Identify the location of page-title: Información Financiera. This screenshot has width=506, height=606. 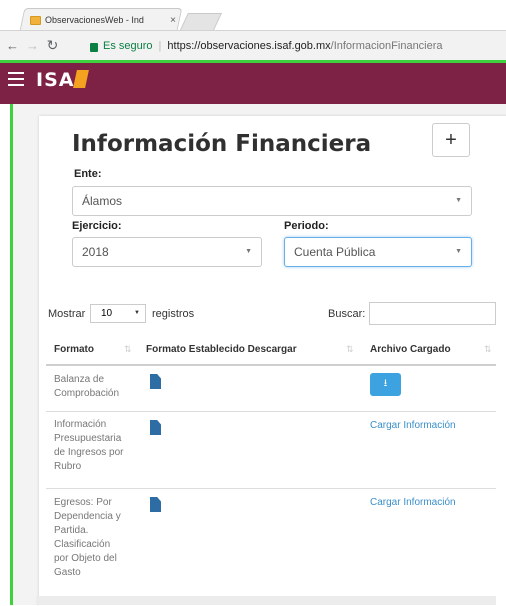
(222, 144).